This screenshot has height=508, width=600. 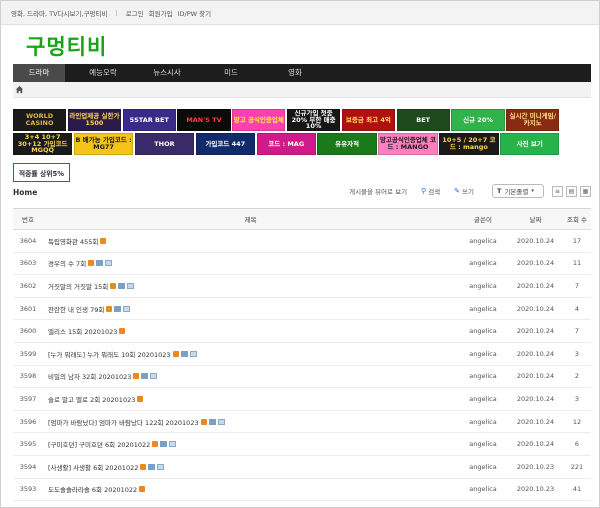 What do you see at coordinates (430, 191) in the screenshot?
I see `search-button: ⚲ 검색` at bounding box center [430, 191].